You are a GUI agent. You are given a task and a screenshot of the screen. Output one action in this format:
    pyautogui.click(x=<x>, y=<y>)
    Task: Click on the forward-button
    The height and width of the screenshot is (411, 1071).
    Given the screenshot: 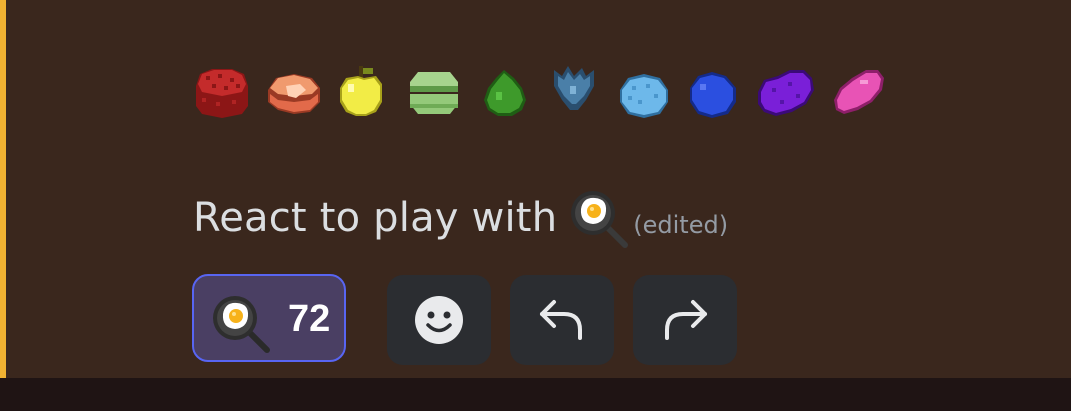 What is the action you would take?
    pyautogui.click(x=685, y=320)
    